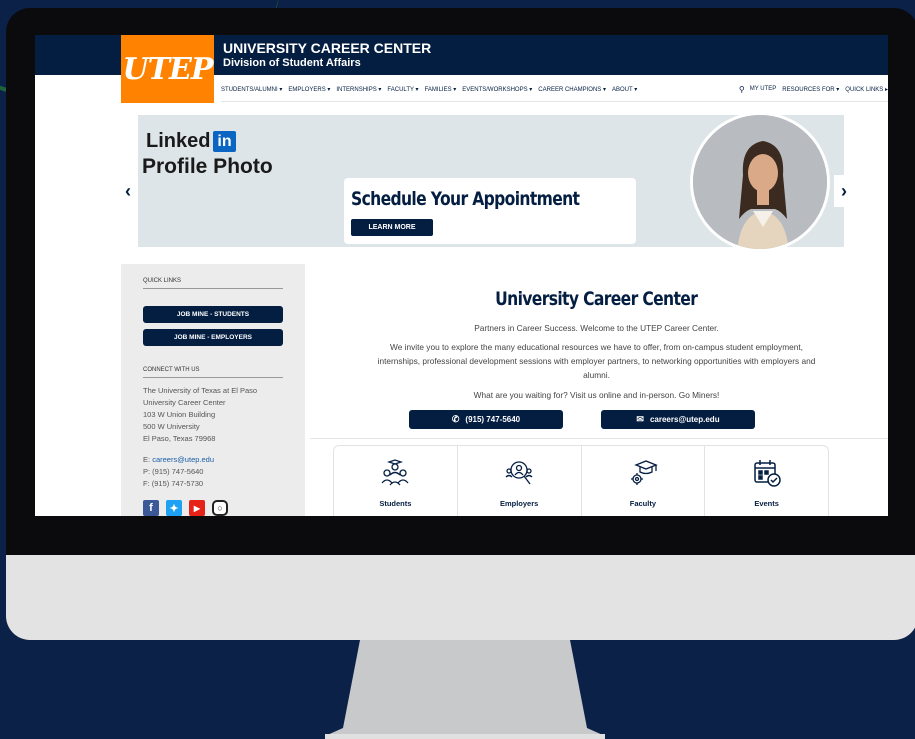 Image resolution: width=915 pixels, height=739 pixels. Describe the element at coordinates (767, 473) in the screenshot. I see `calendar-check-icon` at that location.